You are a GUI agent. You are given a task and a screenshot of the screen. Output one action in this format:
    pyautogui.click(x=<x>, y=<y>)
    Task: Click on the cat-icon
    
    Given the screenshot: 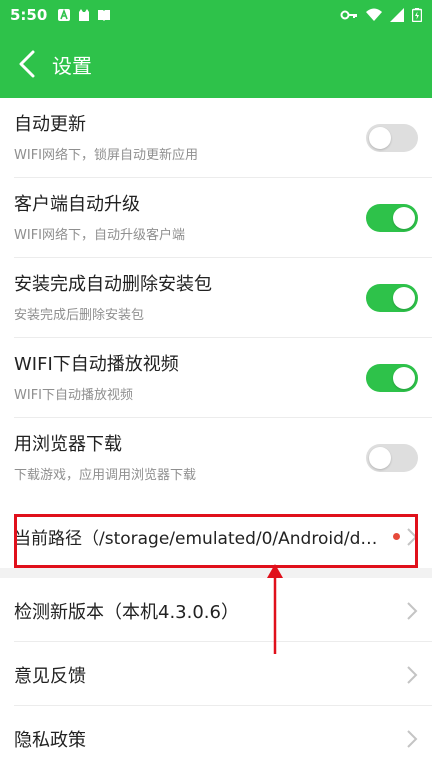 What is the action you would take?
    pyautogui.click(x=84, y=15)
    